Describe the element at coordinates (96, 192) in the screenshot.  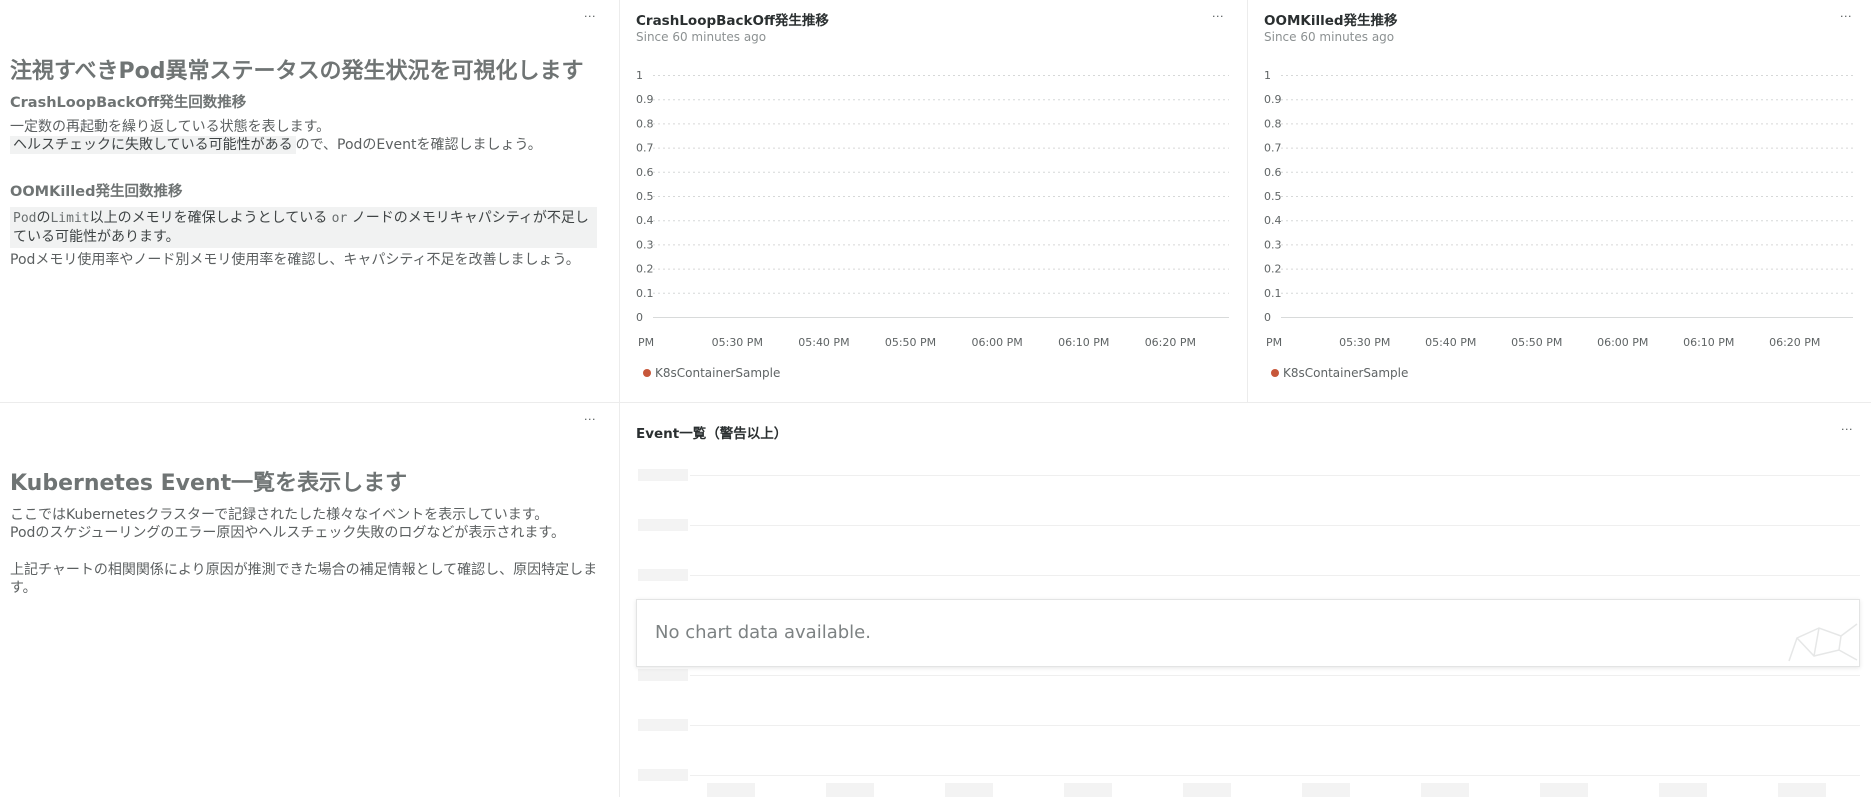
I see `section-title-oomkilled: OOMKilled発生回数推移` at that location.